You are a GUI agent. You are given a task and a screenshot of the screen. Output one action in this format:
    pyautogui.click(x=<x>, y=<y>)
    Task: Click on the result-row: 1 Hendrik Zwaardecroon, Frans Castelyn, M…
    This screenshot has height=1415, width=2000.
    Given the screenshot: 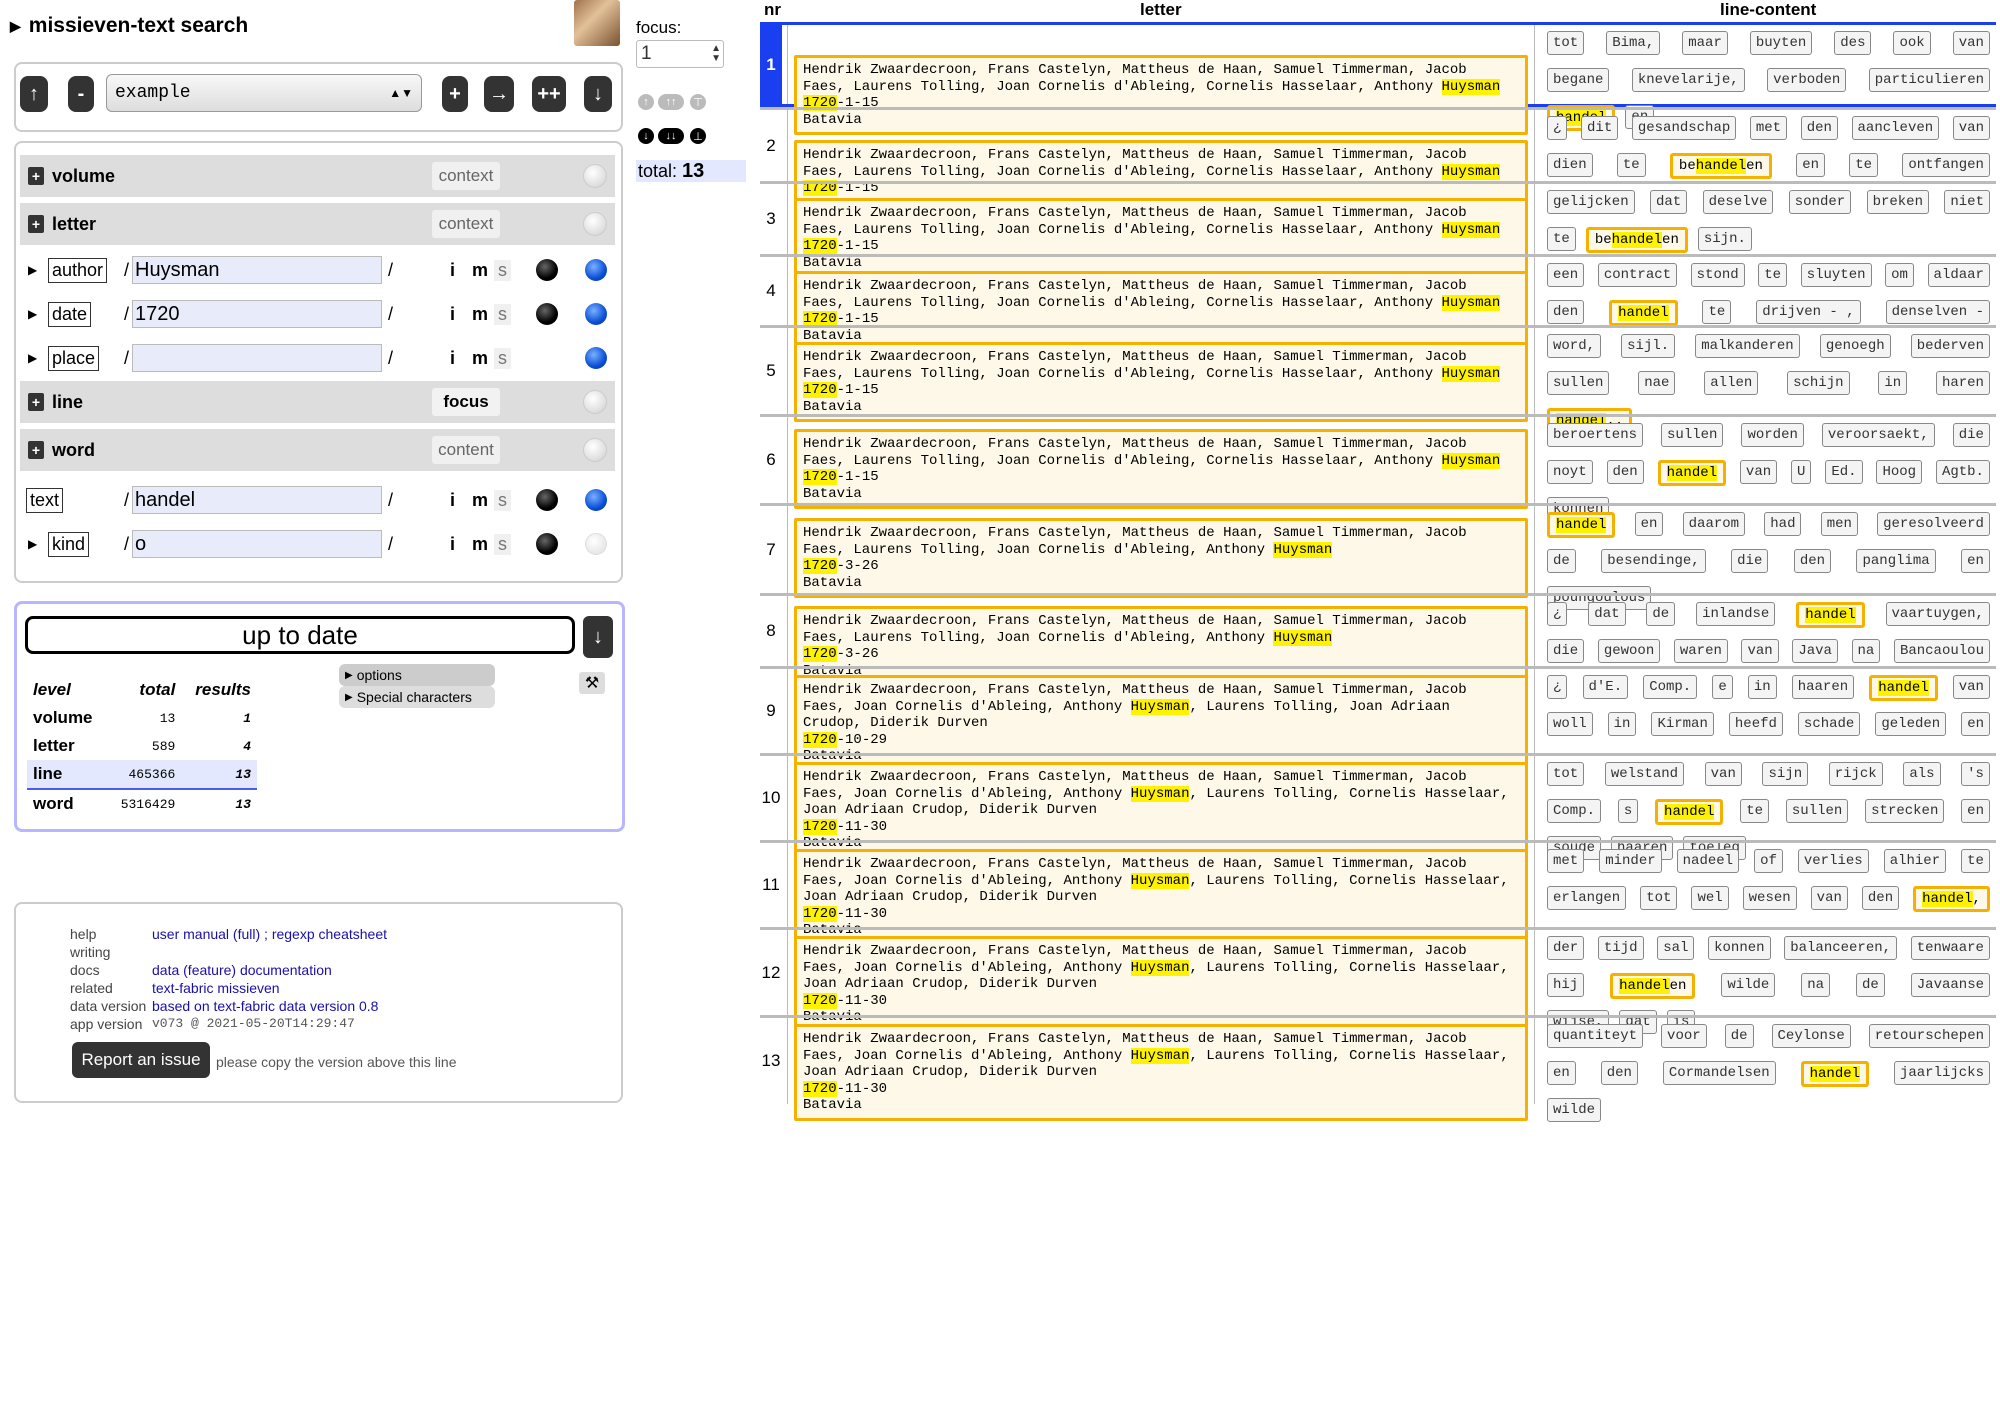 What is the action you would take?
    pyautogui.click(x=1378, y=78)
    